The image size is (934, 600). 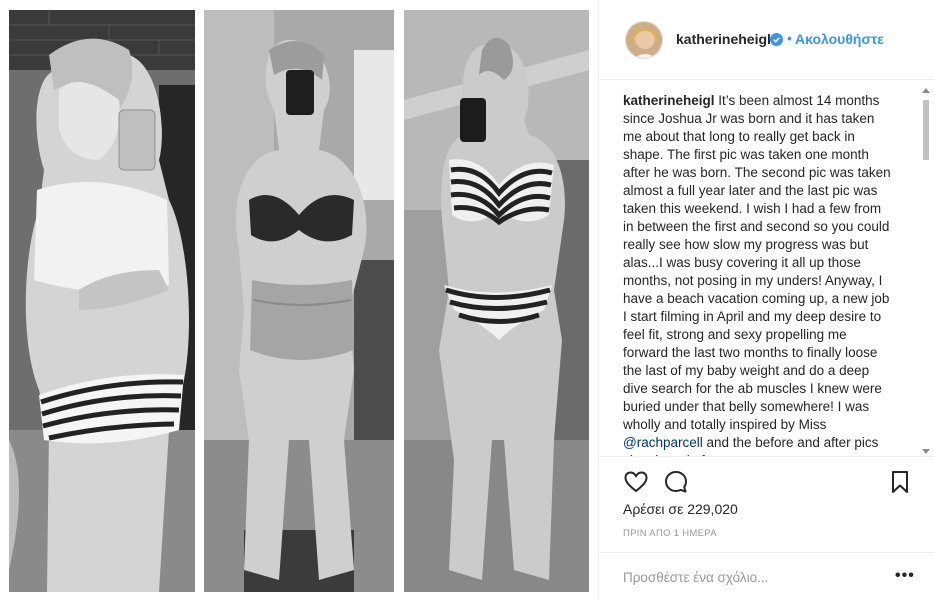 I want to click on post-timestamp: ΠΡΙΝ ΑΠΟ 1 ΗΜΕΡΑ, so click(x=670, y=533).